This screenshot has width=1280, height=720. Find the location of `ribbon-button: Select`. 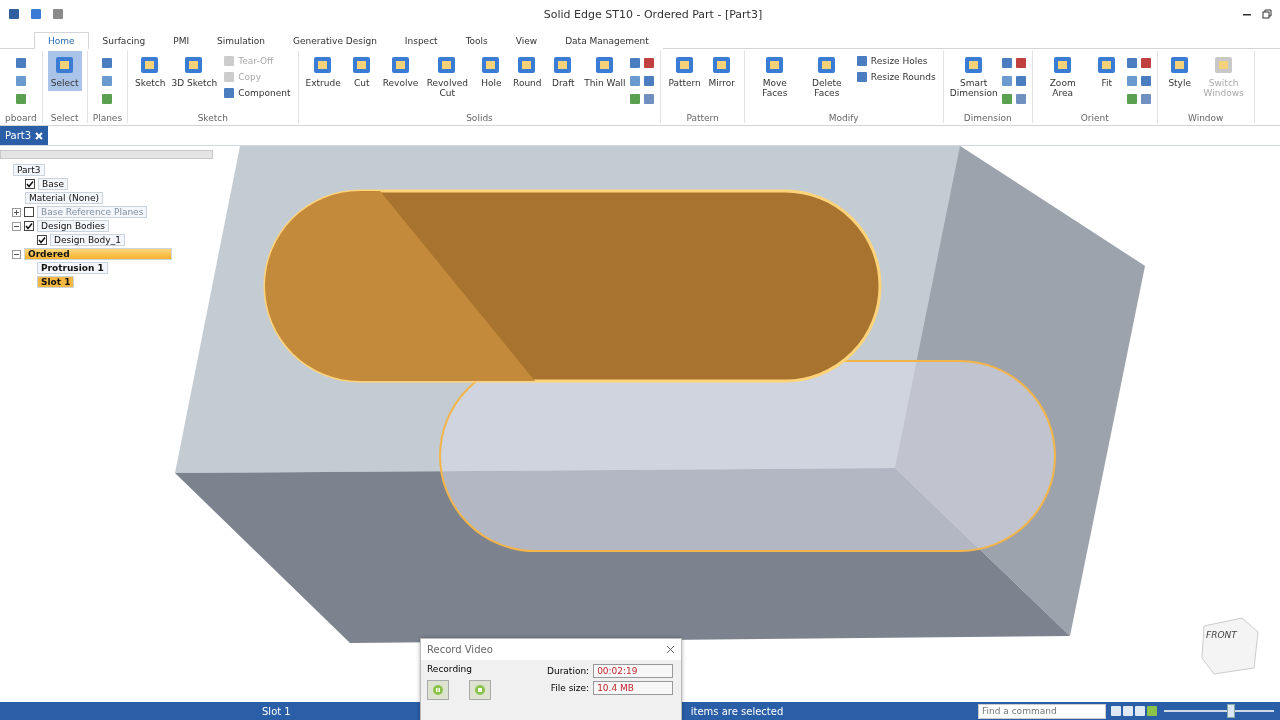

ribbon-button: Select is located at coordinates (64, 71).